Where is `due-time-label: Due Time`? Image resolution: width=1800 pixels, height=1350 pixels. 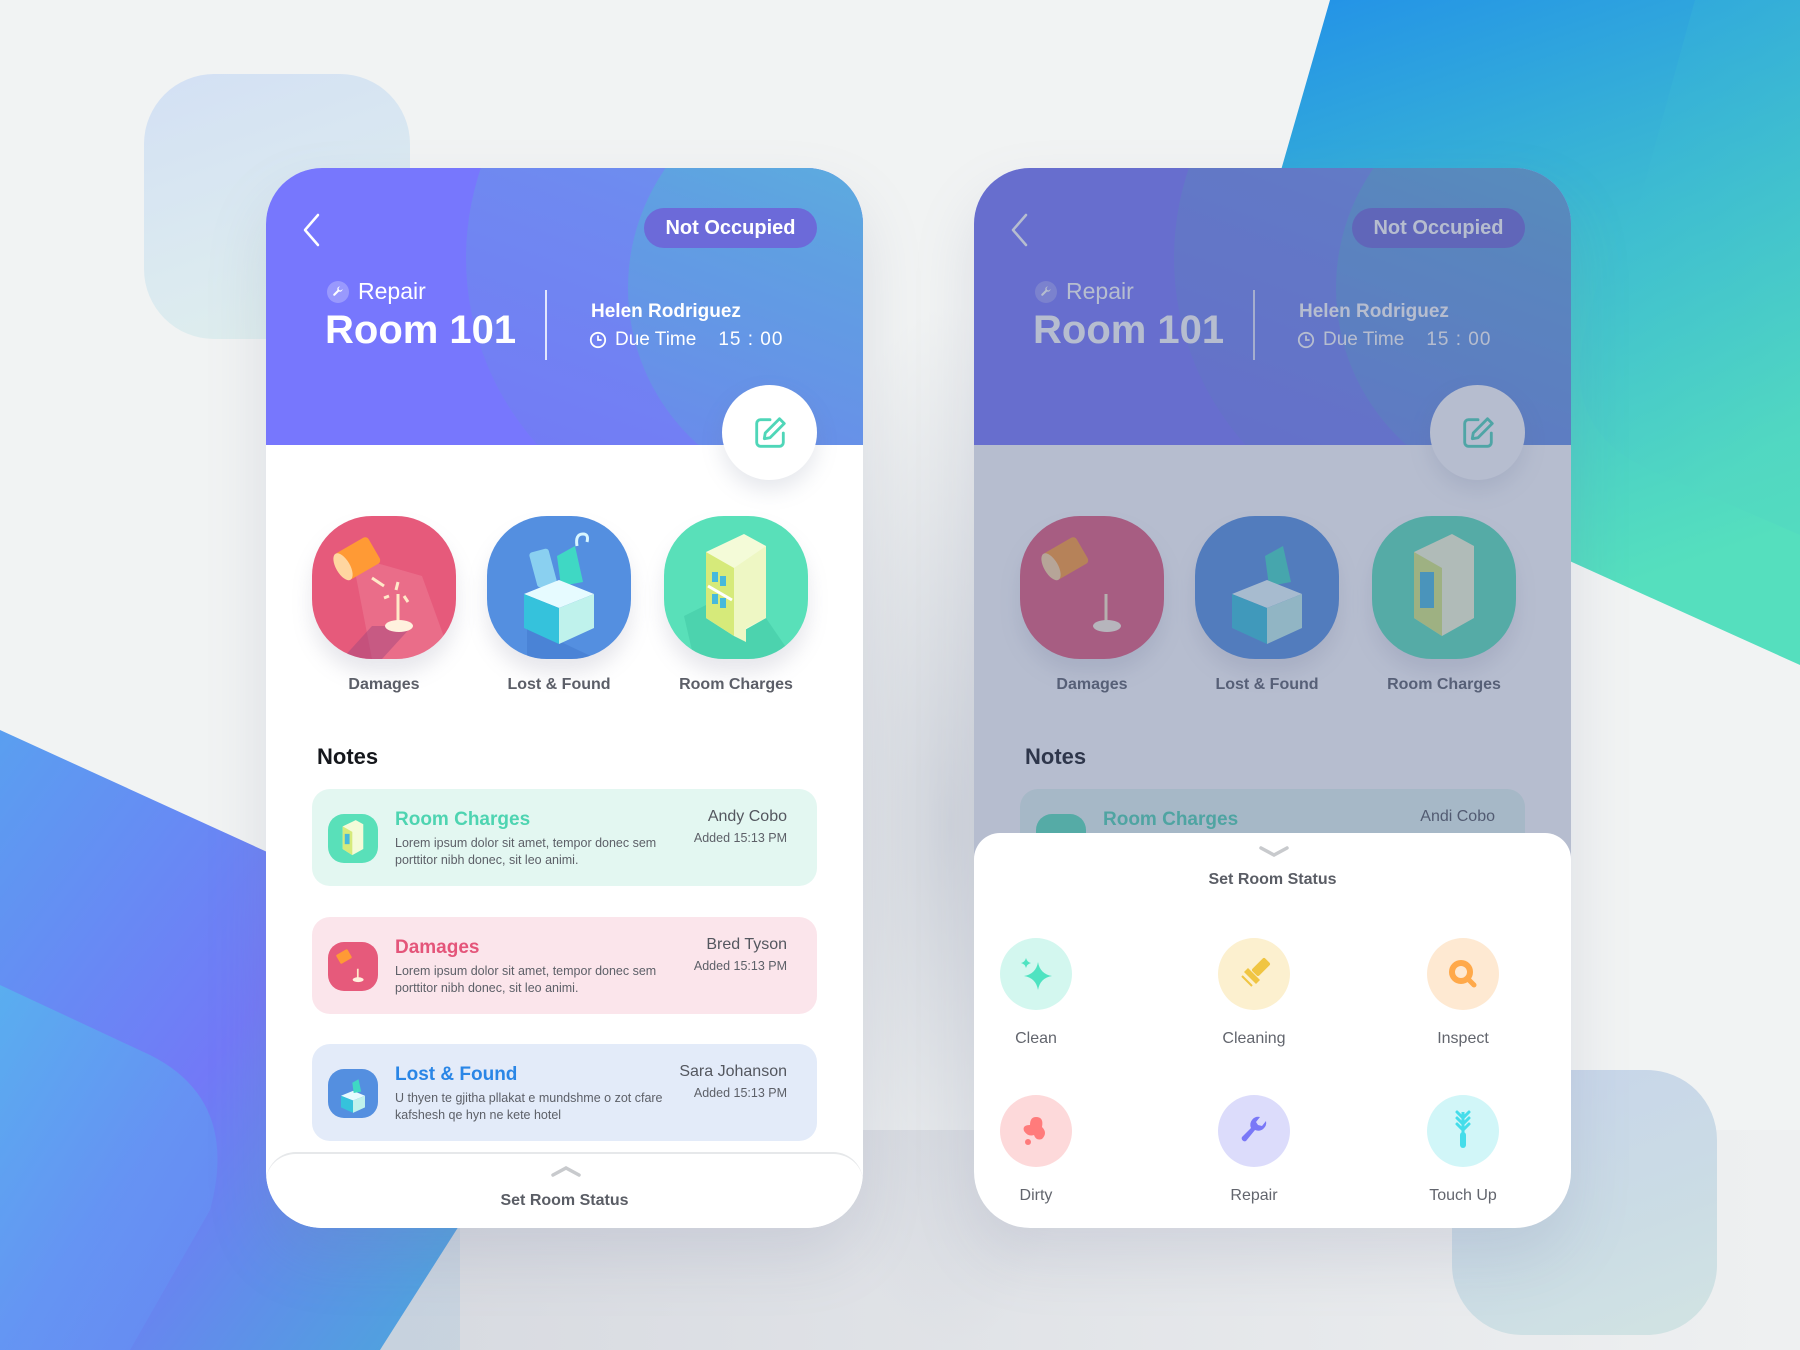
due-time-label: Due Time is located at coordinates (656, 339).